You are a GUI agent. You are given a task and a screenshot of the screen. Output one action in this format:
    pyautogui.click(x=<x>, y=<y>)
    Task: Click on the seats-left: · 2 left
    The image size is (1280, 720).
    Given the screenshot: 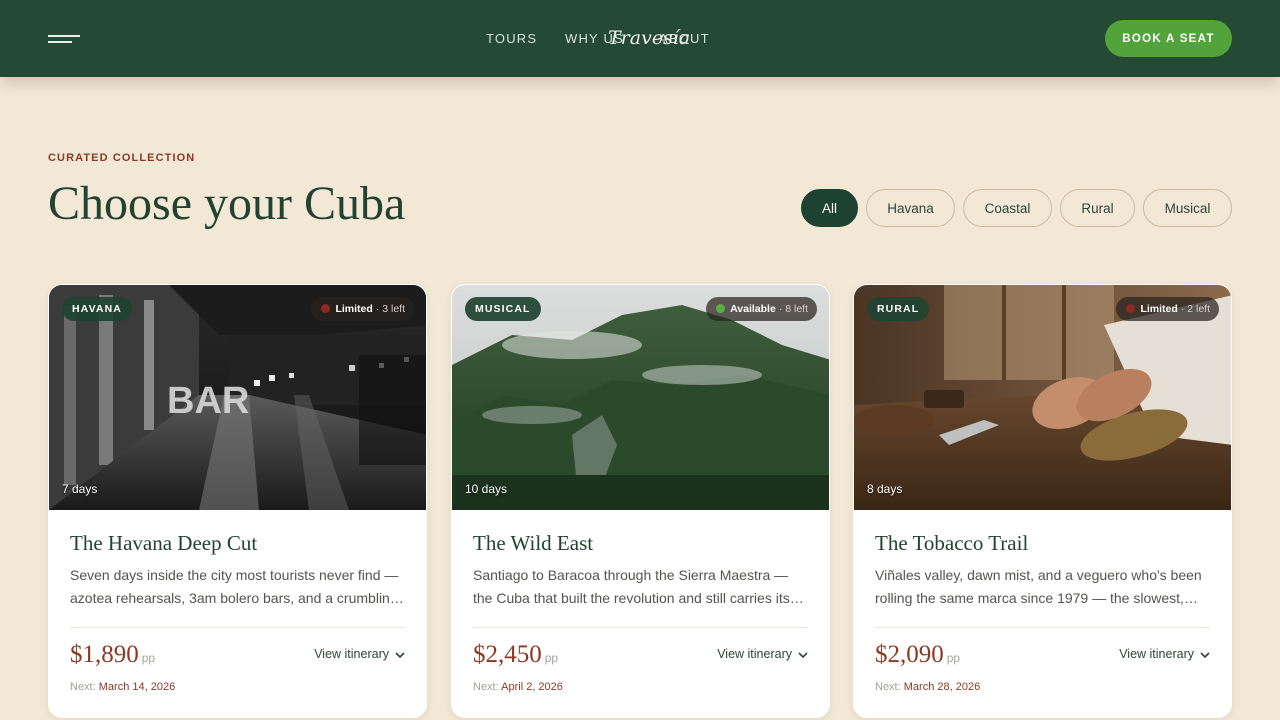 What is the action you would take?
    pyautogui.click(x=1195, y=309)
    